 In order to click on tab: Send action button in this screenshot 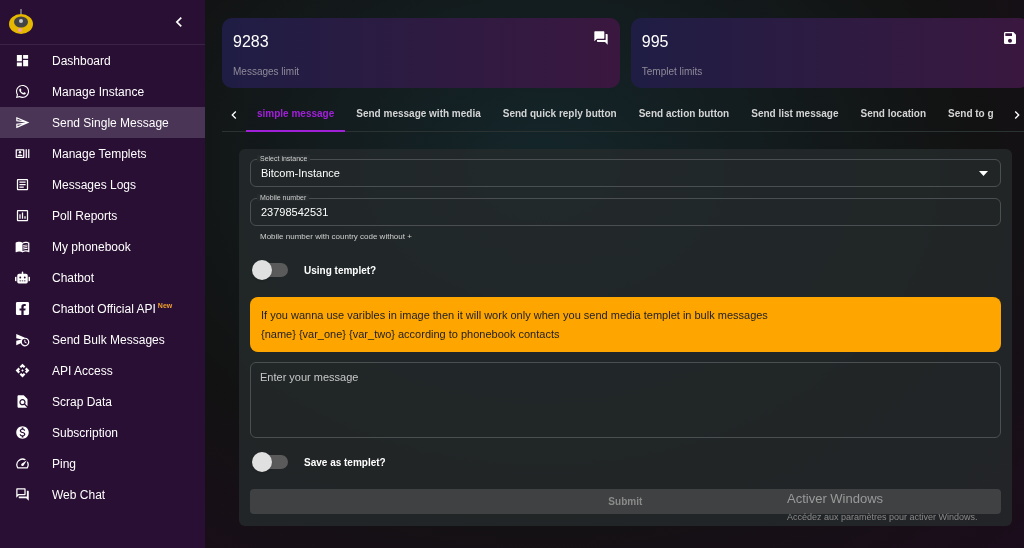, I will do `click(684, 114)`.